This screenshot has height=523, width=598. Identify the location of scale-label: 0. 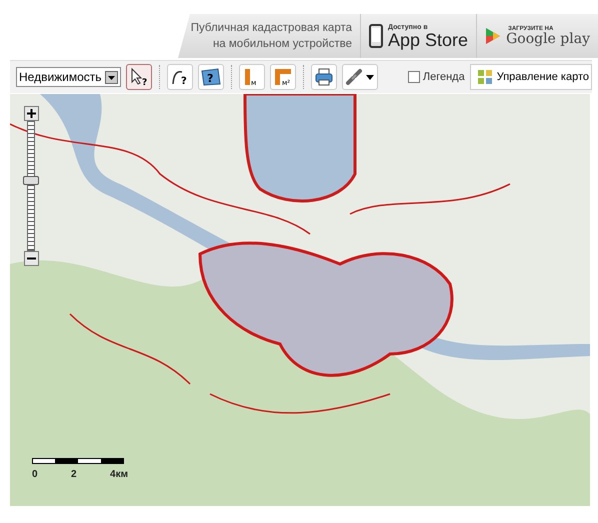
(35, 474).